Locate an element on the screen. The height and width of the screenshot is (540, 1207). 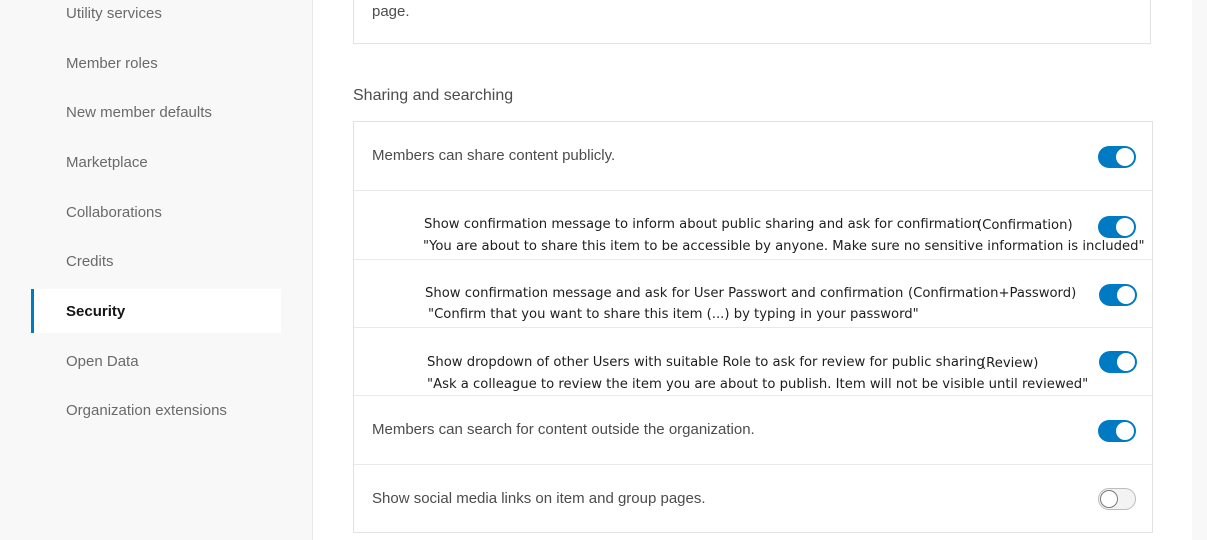
share-publicly-toggle is located at coordinates (1117, 157).